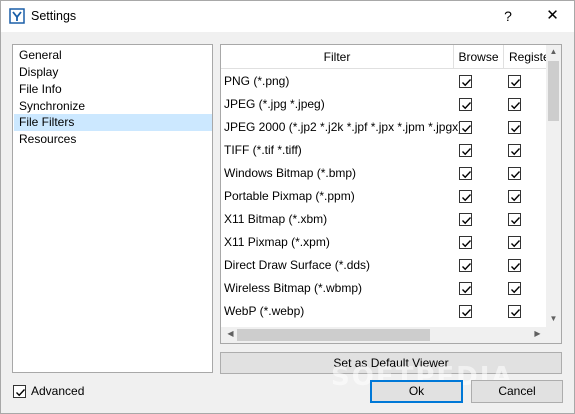 The height and width of the screenshot is (414, 575). Describe the element at coordinates (113, 72) in the screenshot. I see `nav-item-display: Display` at that location.